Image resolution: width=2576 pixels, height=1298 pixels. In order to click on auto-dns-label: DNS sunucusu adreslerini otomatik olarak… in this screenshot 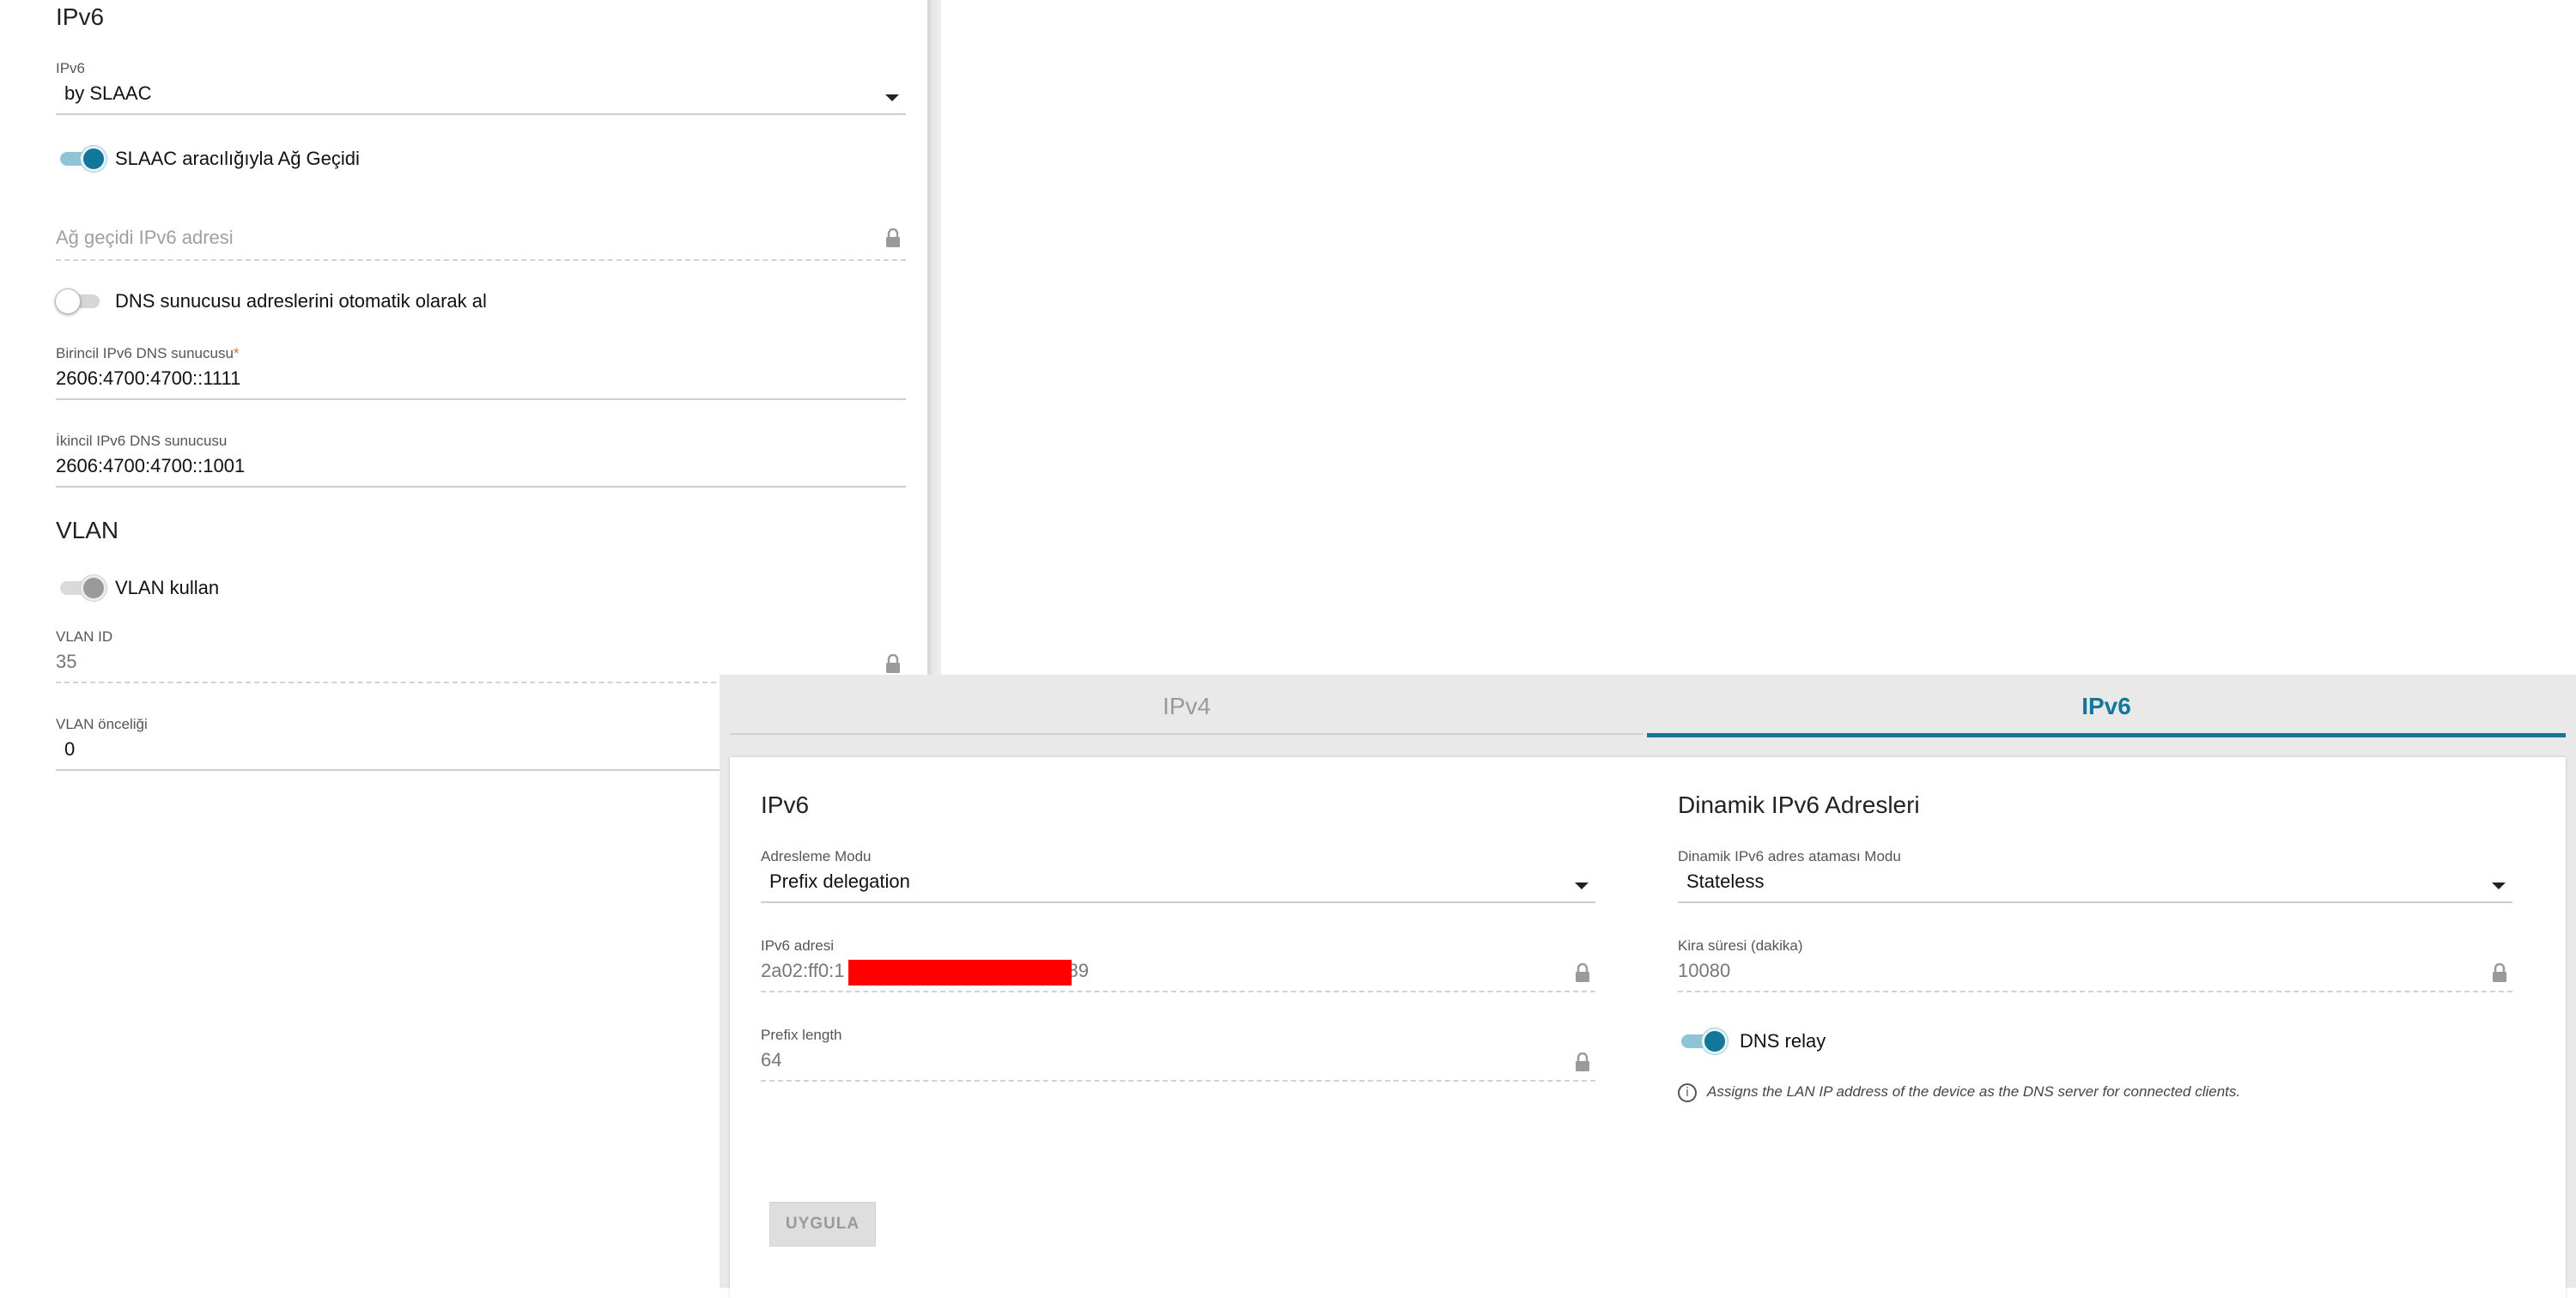, I will do `click(301, 301)`.